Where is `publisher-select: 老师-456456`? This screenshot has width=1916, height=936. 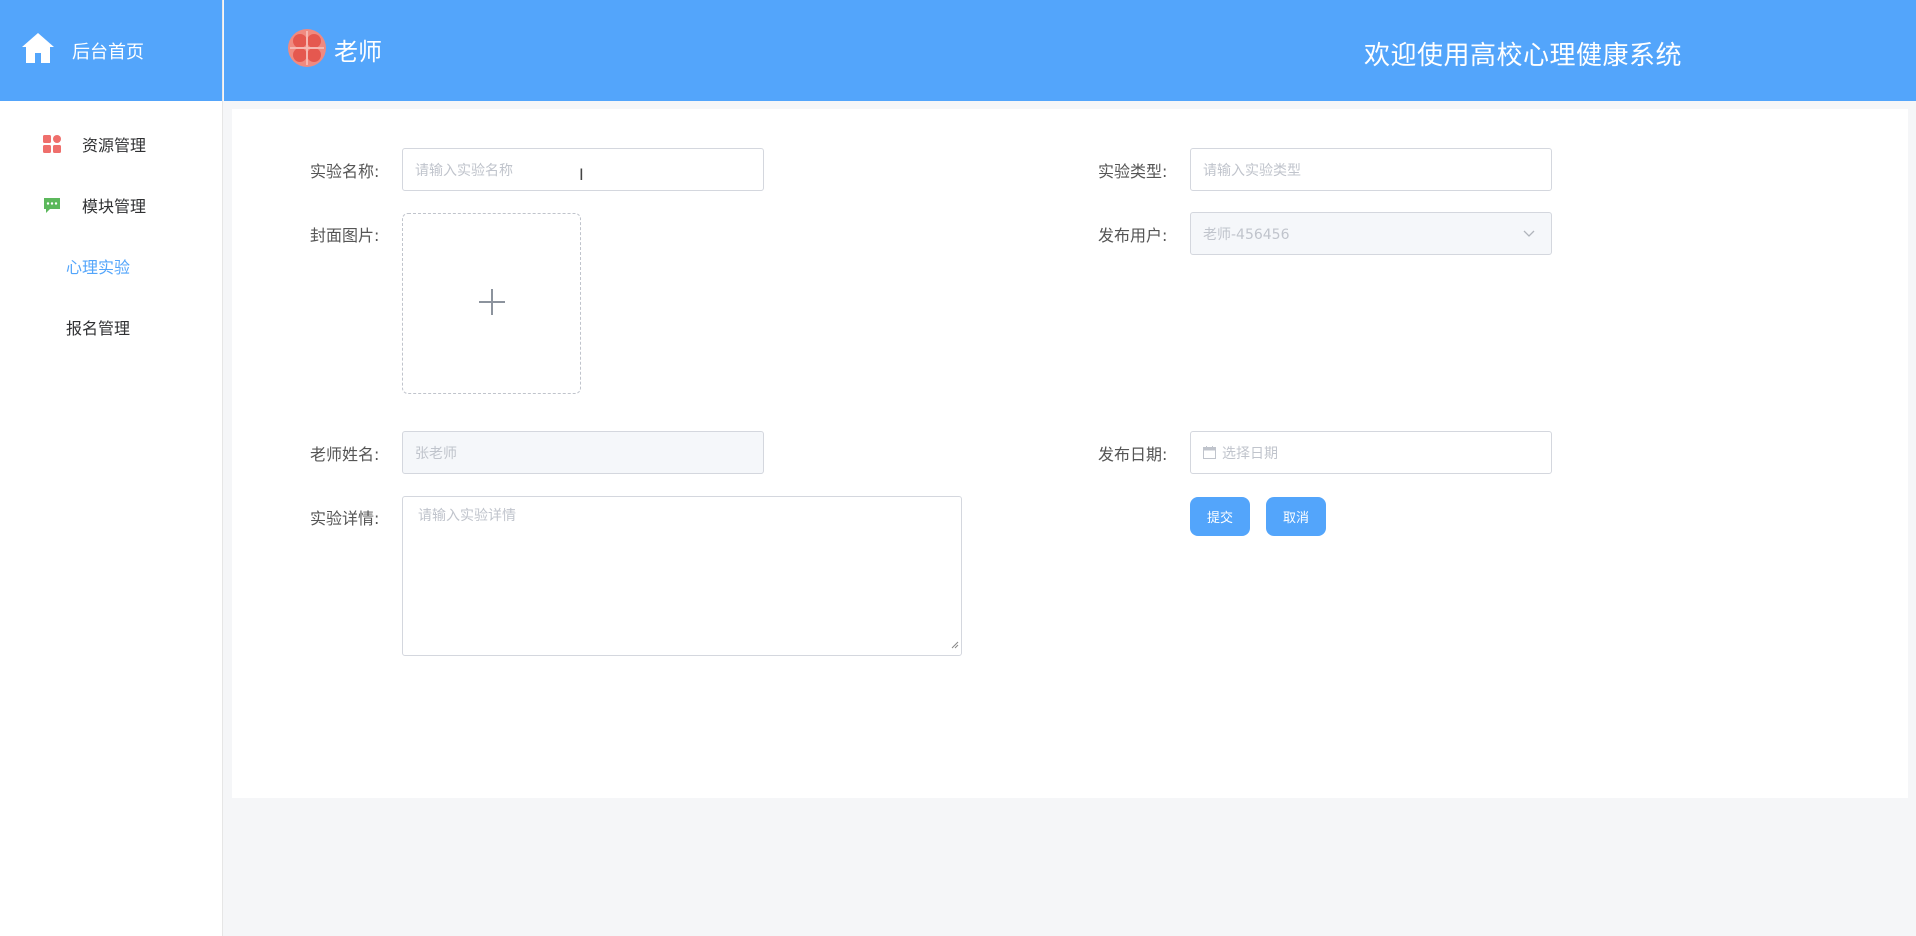
publisher-select: 老师-456456 is located at coordinates (1371, 233).